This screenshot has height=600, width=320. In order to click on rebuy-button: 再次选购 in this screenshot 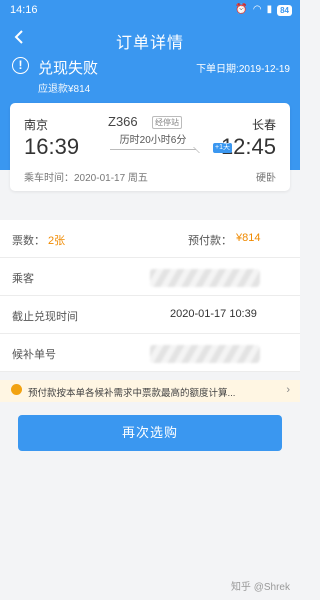, I will do `click(150, 433)`.